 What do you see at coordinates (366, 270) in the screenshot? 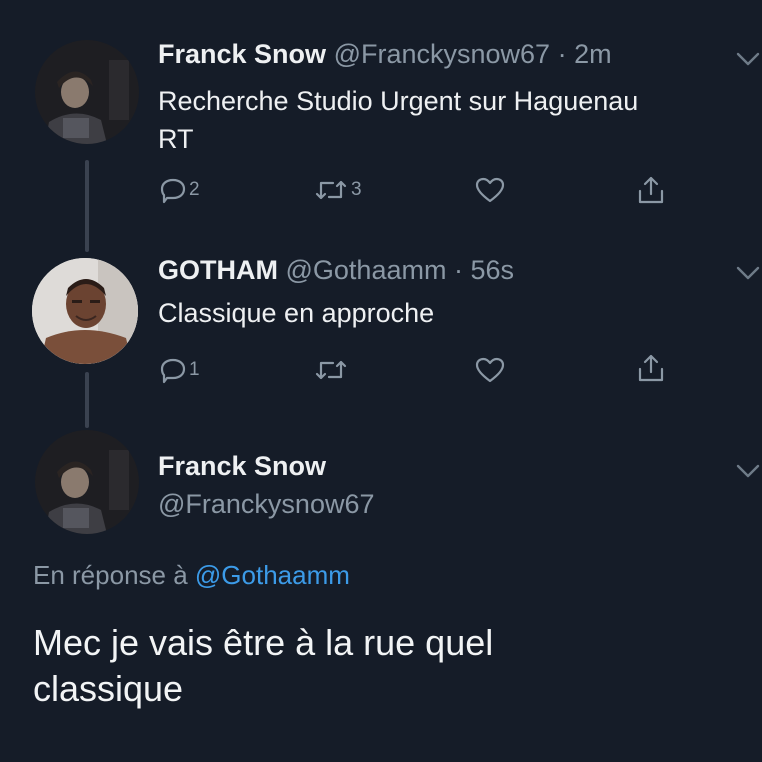
I see `author-handle: @Gothaamm` at bounding box center [366, 270].